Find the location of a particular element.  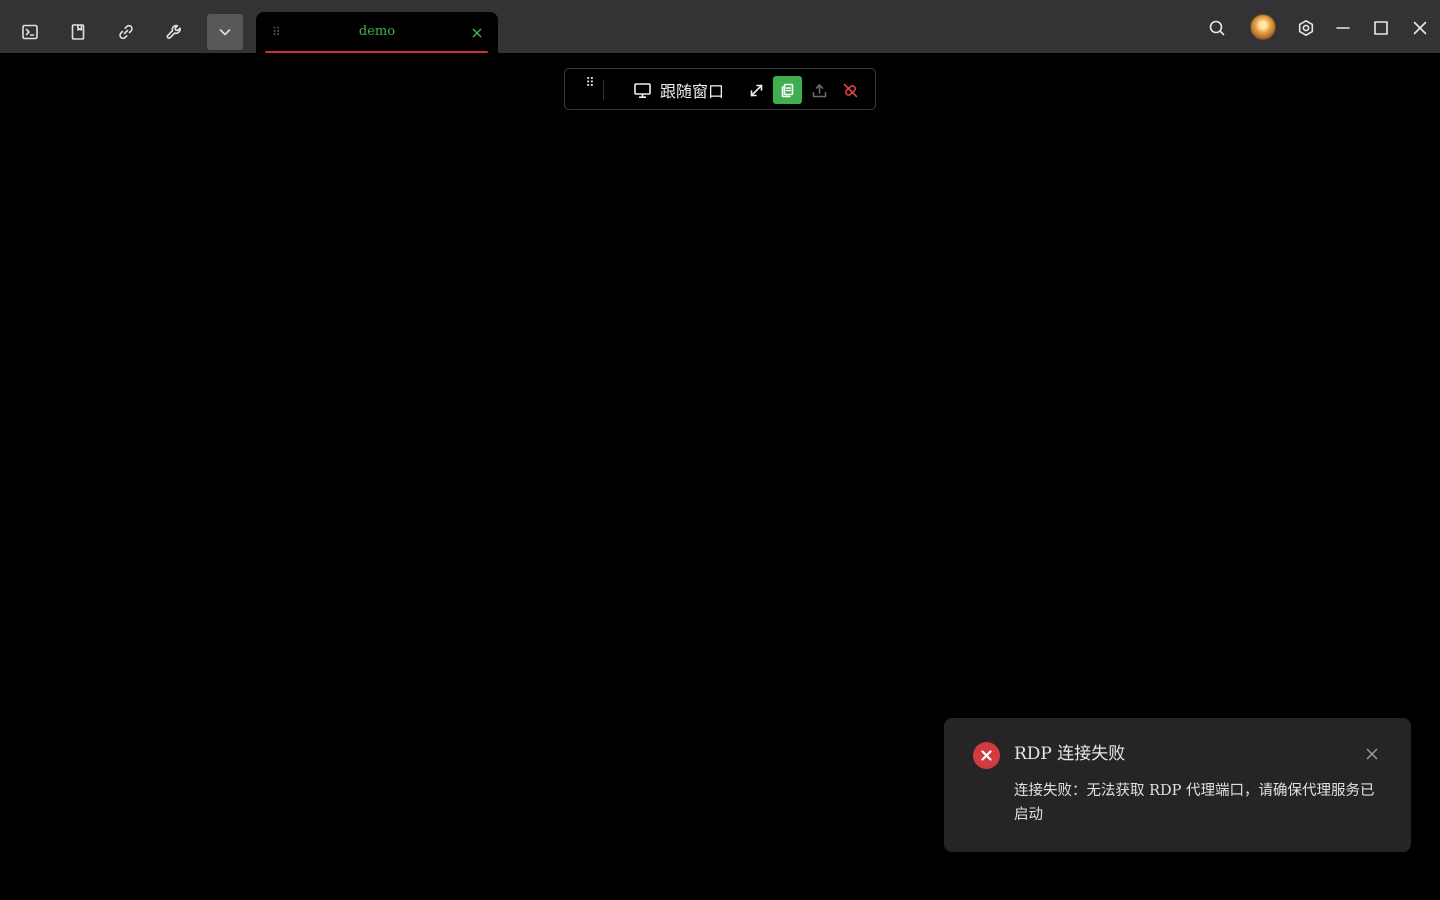

bookmark-button is located at coordinates (78, 32).